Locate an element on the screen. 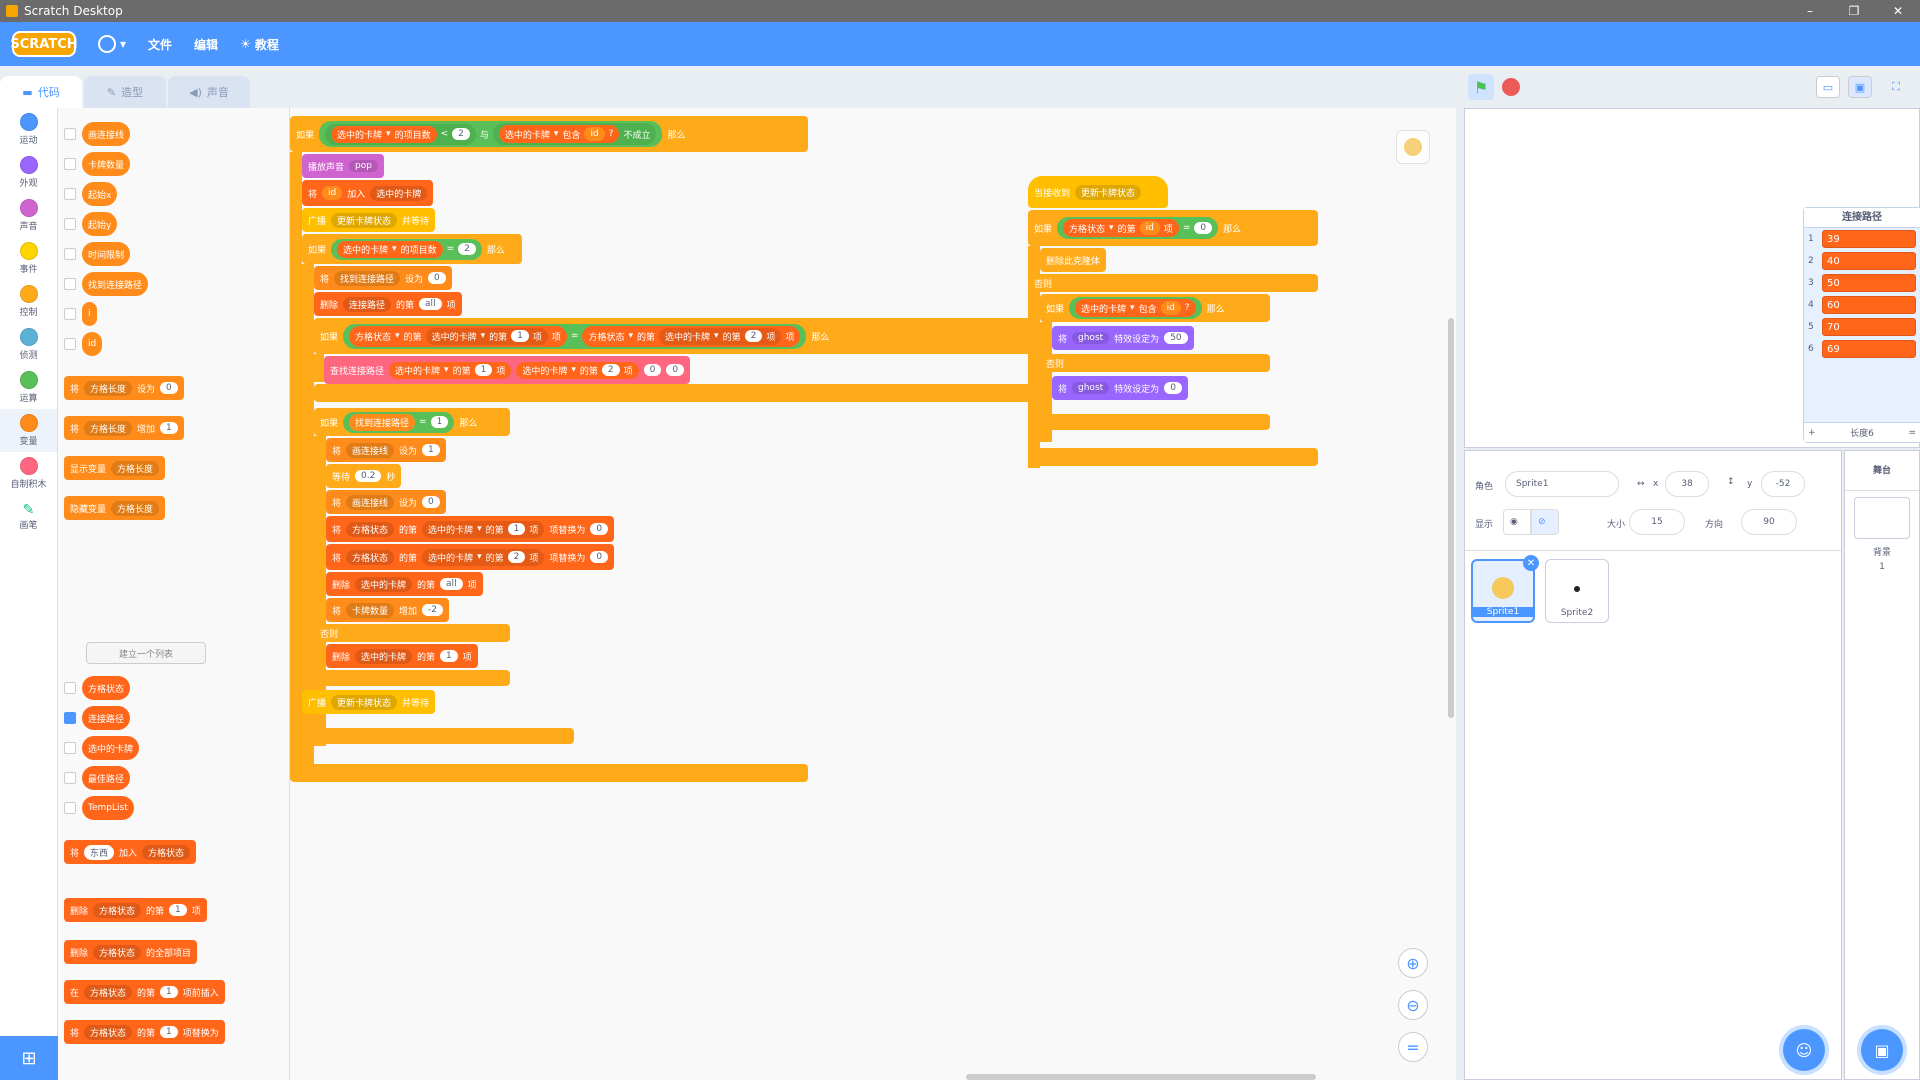 The width and height of the screenshot is (1920, 1080). set-variable-block: 将画连接线 设为 0 is located at coordinates (386, 502).